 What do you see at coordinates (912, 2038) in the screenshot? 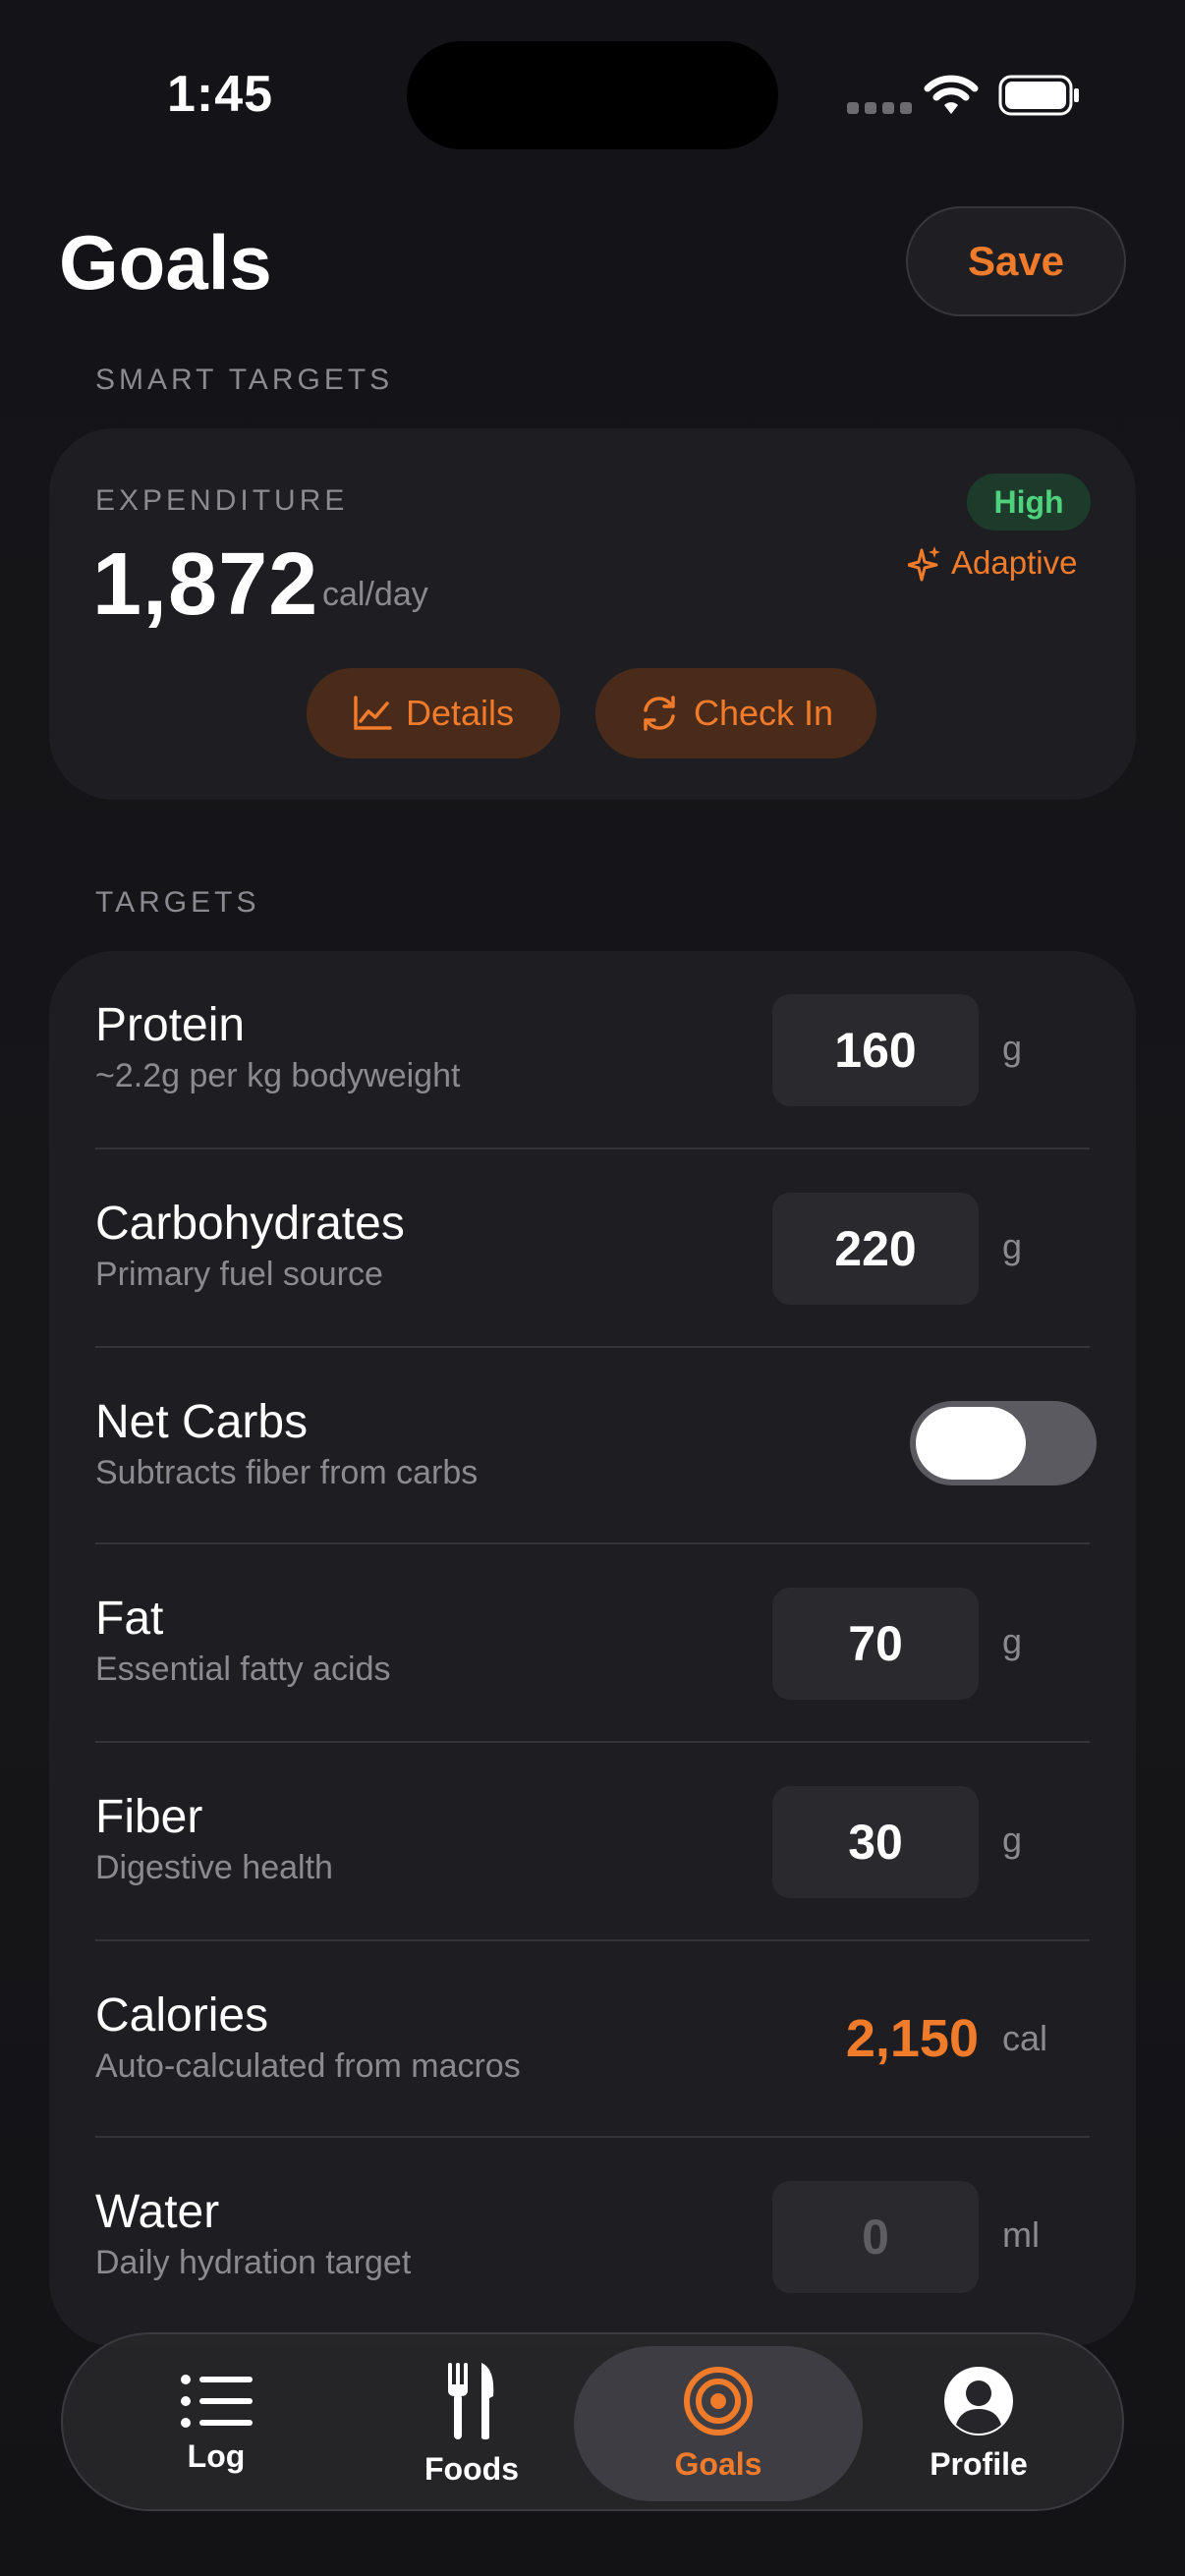
I see `calories-value: 2,150` at bounding box center [912, 2038].